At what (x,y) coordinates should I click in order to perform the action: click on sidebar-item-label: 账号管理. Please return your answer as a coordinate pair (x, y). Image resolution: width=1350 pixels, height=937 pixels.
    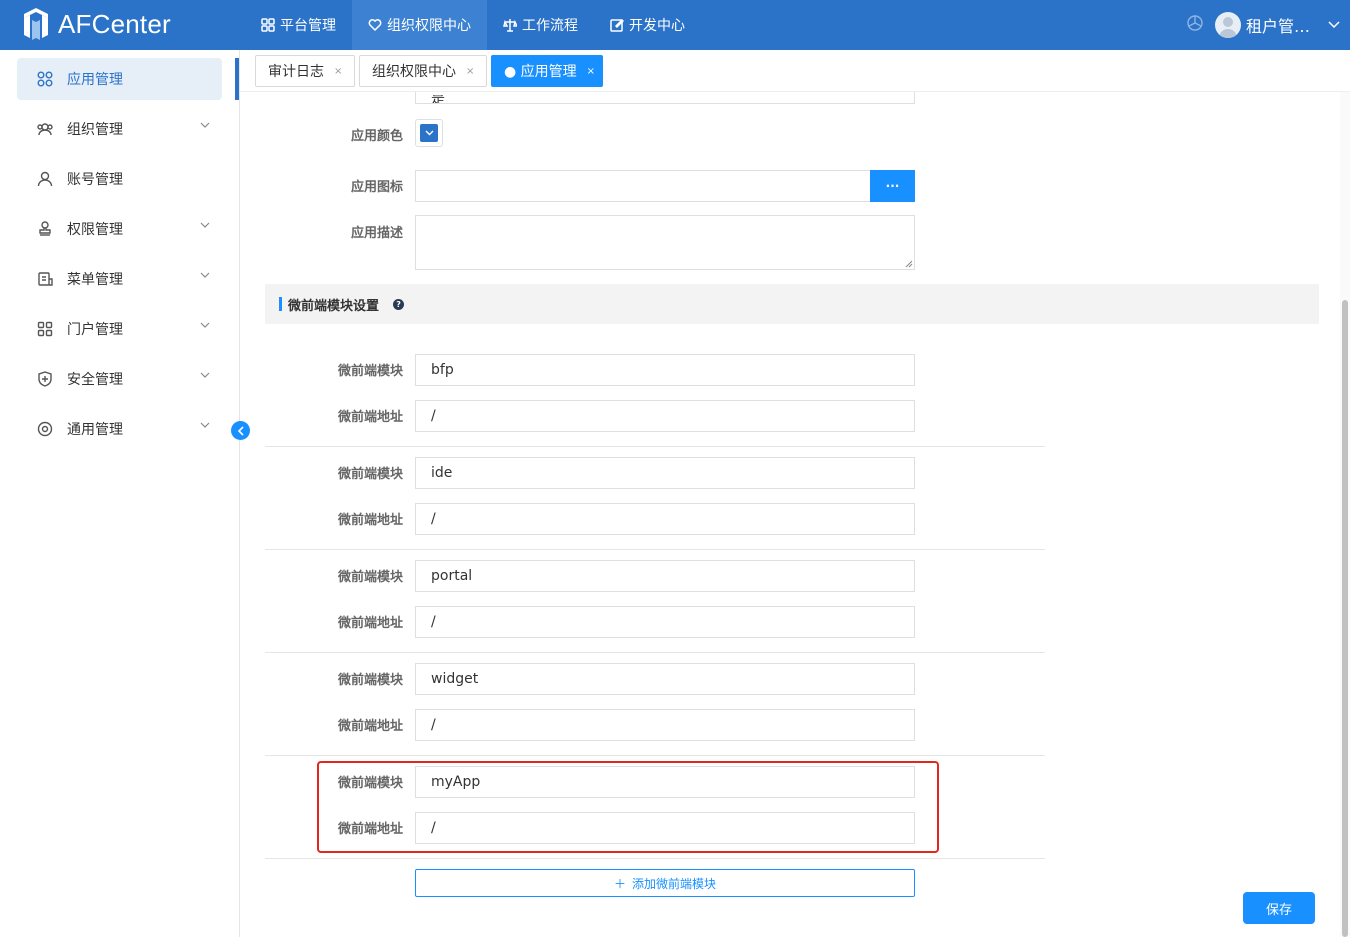
    Looking at the image, I should click on (95, 180).